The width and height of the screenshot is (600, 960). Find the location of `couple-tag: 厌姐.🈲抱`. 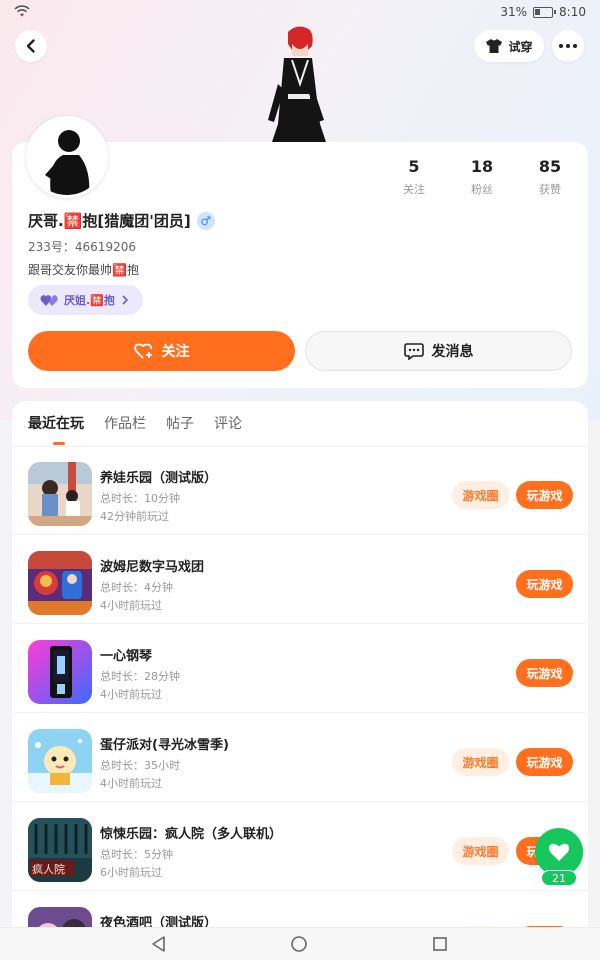

couple-tag: 厌姐.🈲抱 is located at coordinates (85, 300).